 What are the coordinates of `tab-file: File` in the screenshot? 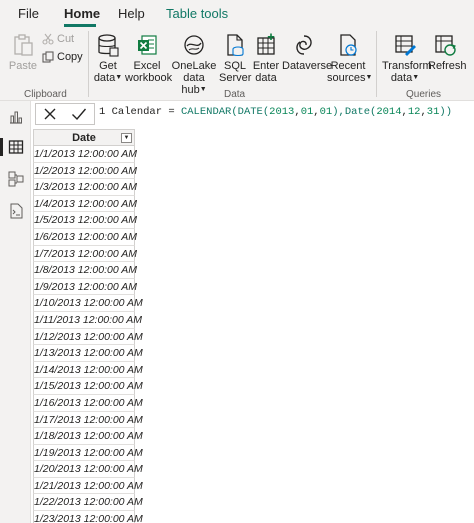 It's located at (28, 13).